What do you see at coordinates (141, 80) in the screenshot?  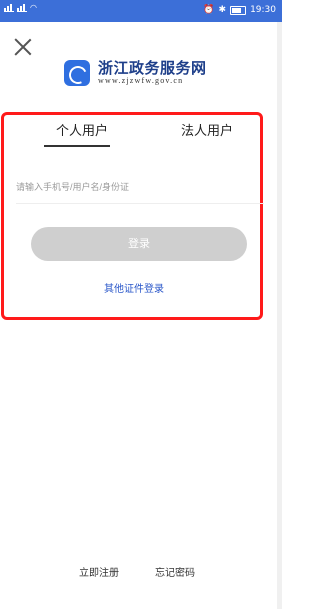 I see `brand-url: www.zjzwfw.gov.cn` at bounding box center [141, 80].